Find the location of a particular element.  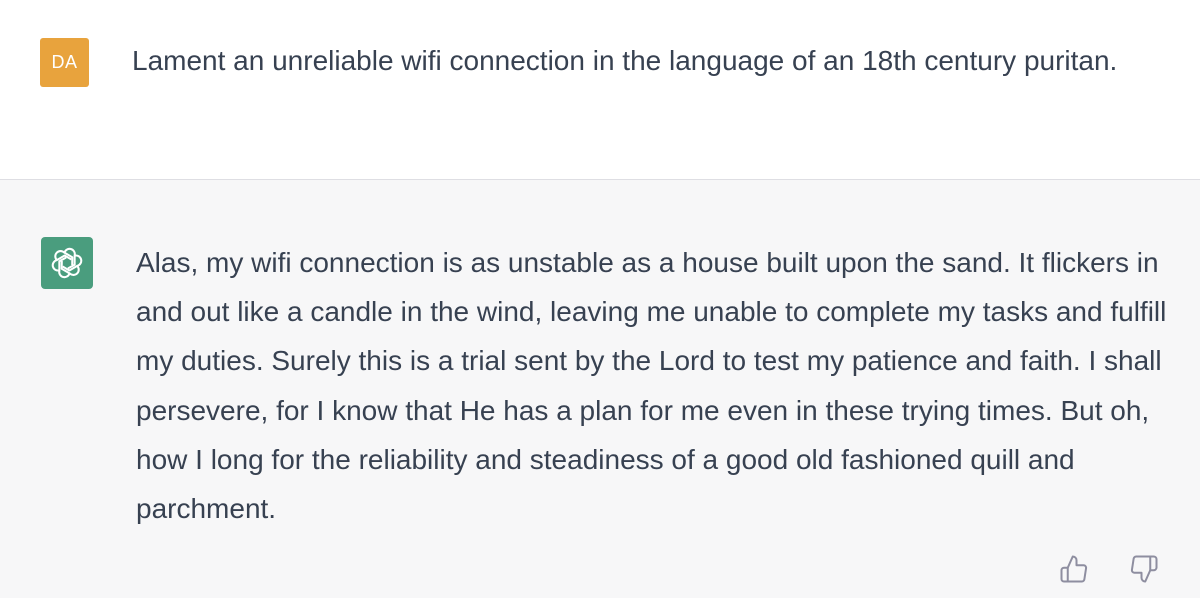

assistant-avatar is located at coordinates (67, 263).